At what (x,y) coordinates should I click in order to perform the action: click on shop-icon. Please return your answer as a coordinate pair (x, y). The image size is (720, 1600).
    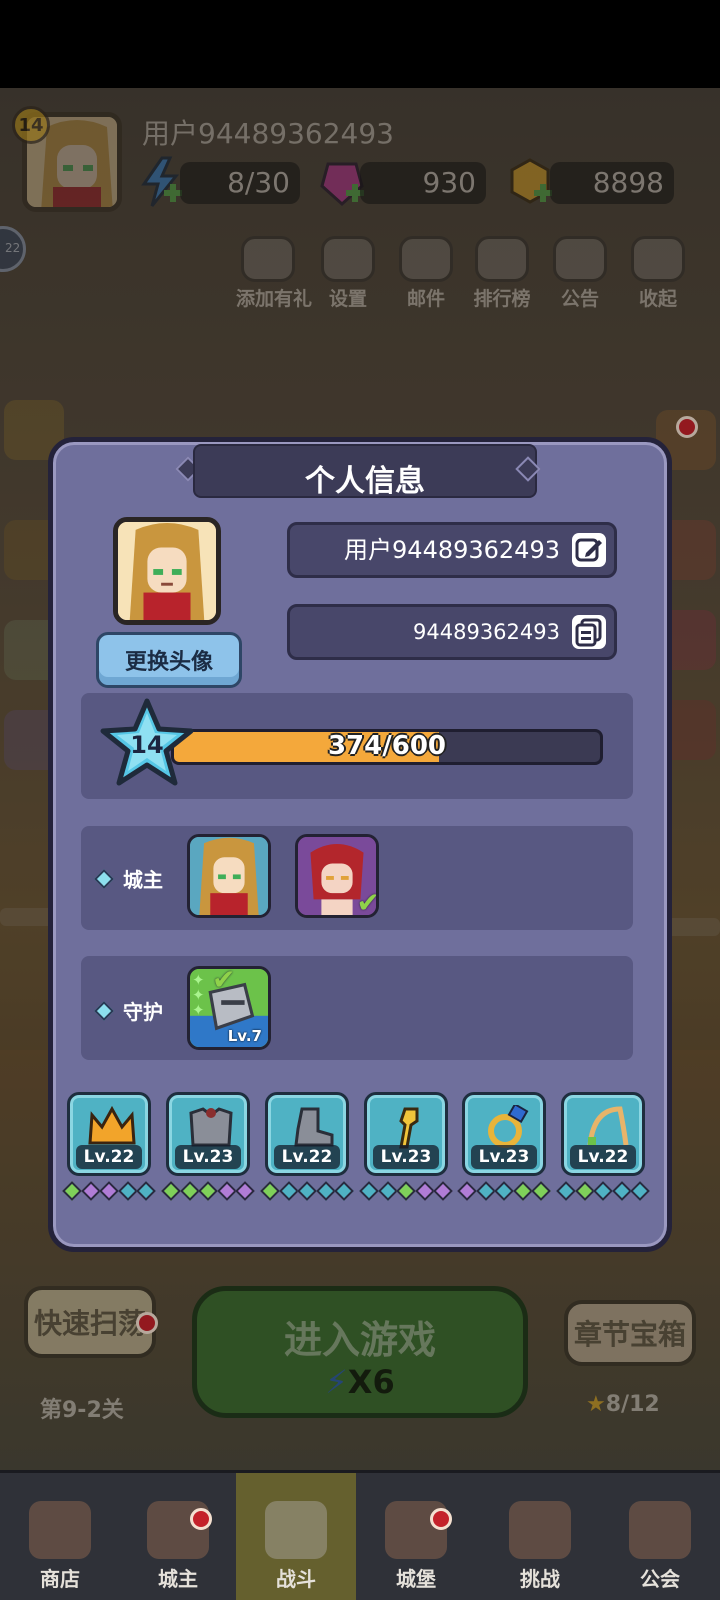
    Looking at the image, I should click on (60, 1530).